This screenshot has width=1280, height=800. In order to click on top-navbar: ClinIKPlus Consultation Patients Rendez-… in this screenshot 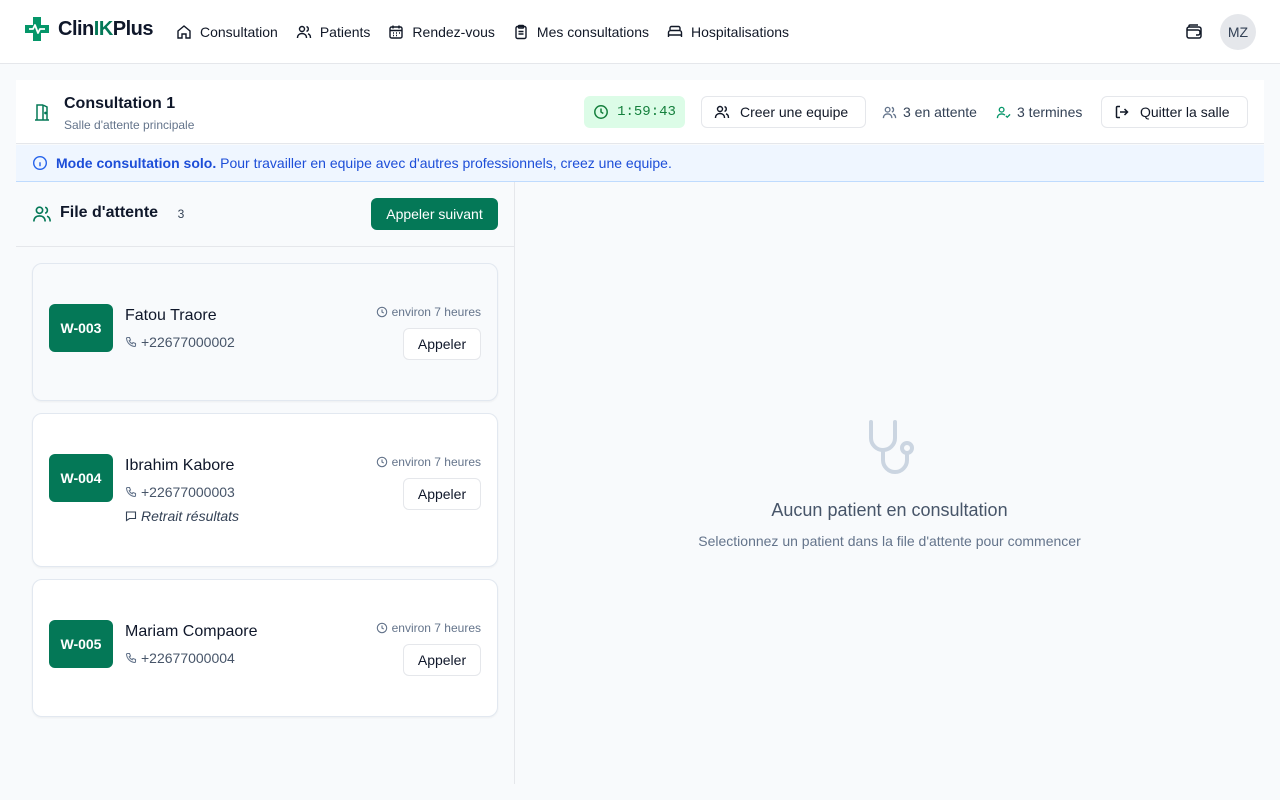, I will do `click(640, 32)`.